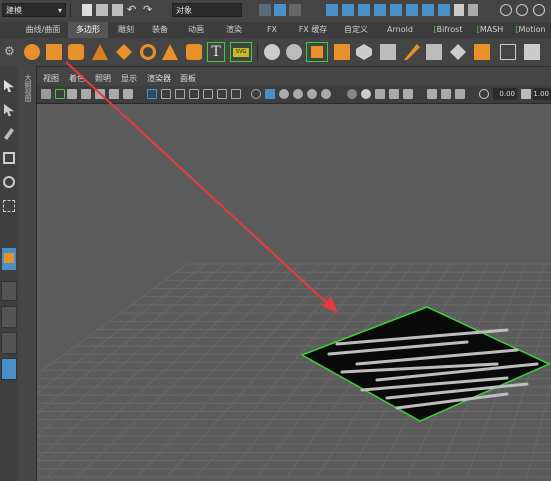 This screenshot has width=551, height=481. Describe the element at coordinates (298, 94) in the screenshot. I see `motion-blur-icon` at that location.